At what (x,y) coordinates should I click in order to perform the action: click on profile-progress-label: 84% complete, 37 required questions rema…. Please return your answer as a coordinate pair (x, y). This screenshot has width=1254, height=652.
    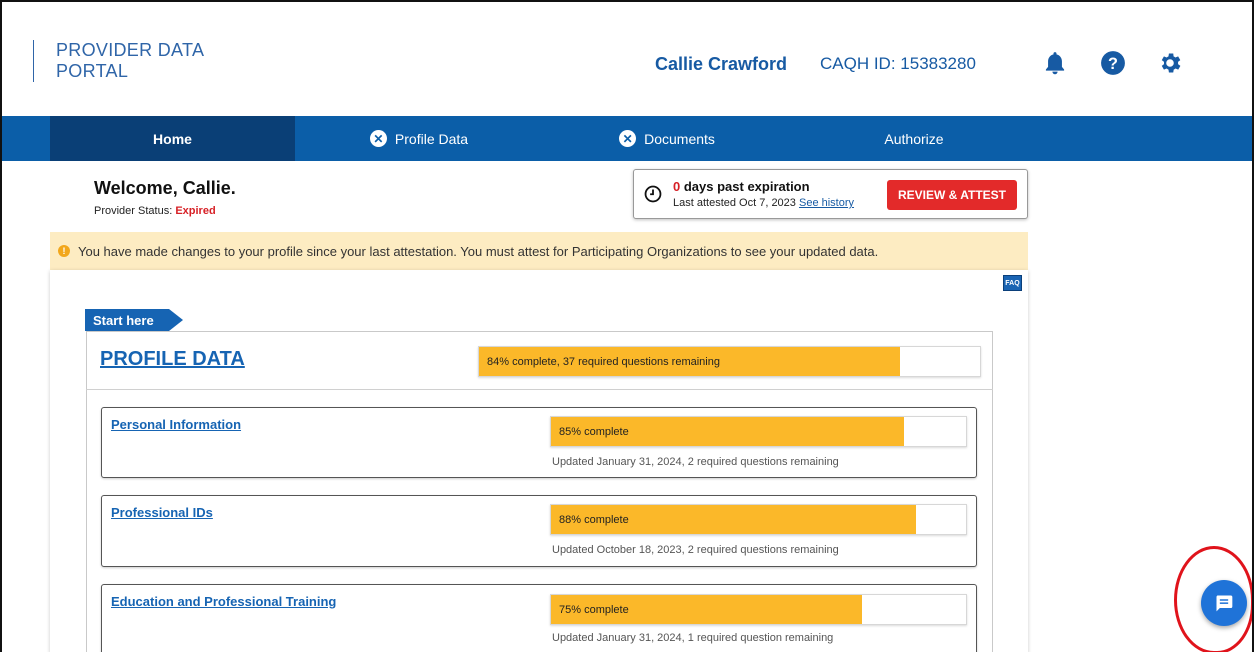
    Looking at the image, I should click on (603, 361).